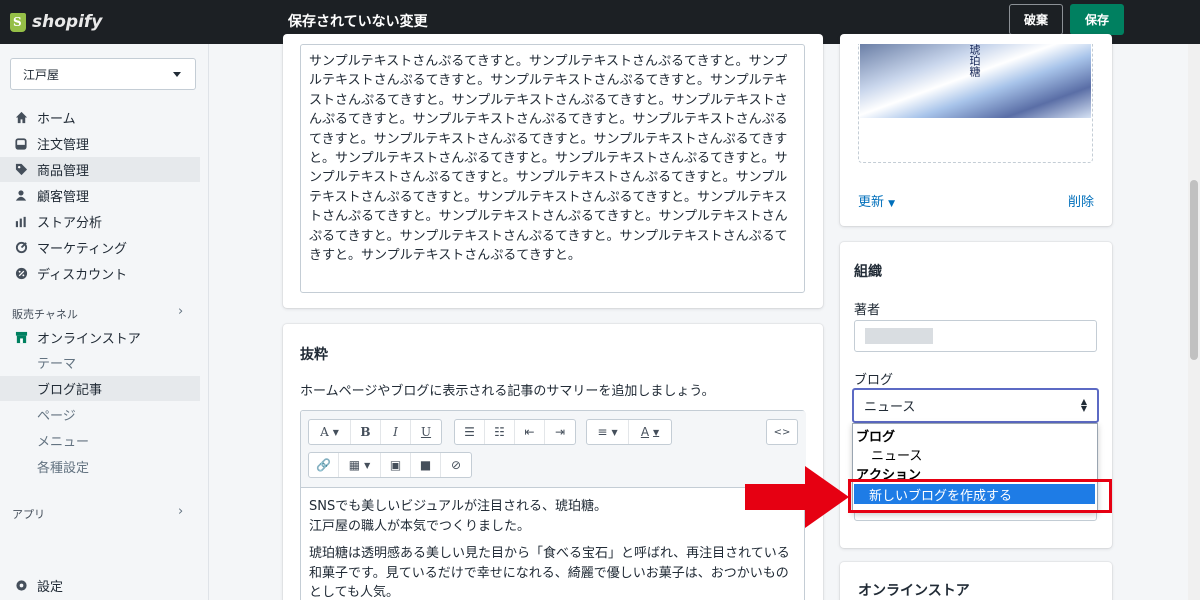  What do you see at coordinates (914, 591) in the screenshot?
I see `online-store-title: オンラインストア` at bounding box center [914, 591].